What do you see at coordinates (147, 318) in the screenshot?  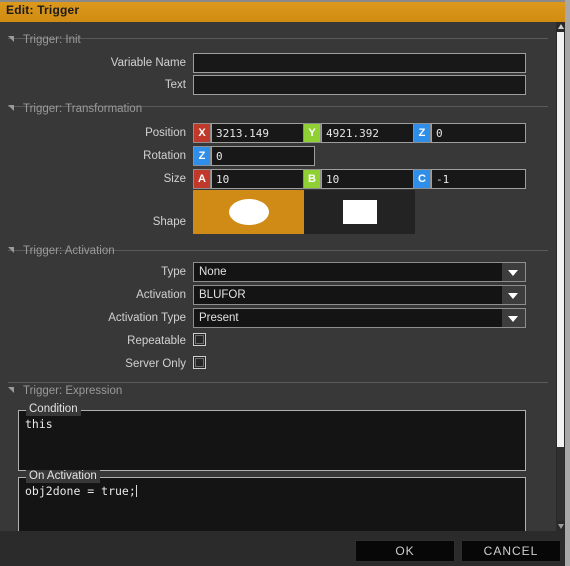 I see `label-activation-type: Activation Type` at bounding box center [147, 318].